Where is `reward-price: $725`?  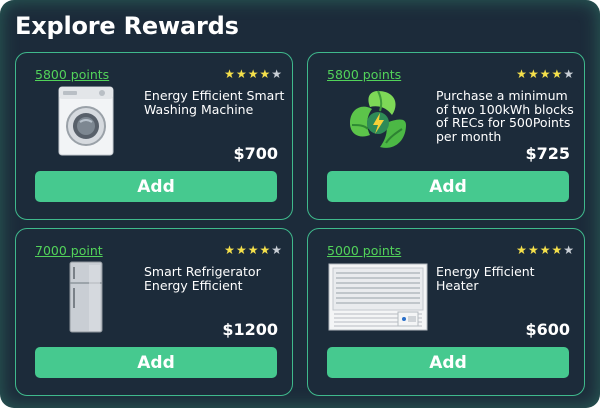
reward-price: $725 is located at coordinates (547, 153).